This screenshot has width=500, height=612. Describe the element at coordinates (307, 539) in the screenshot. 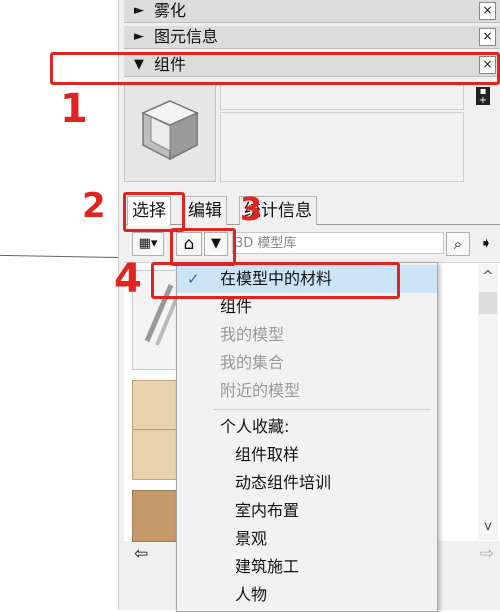

I see `favorite-item: 景观` at that location.